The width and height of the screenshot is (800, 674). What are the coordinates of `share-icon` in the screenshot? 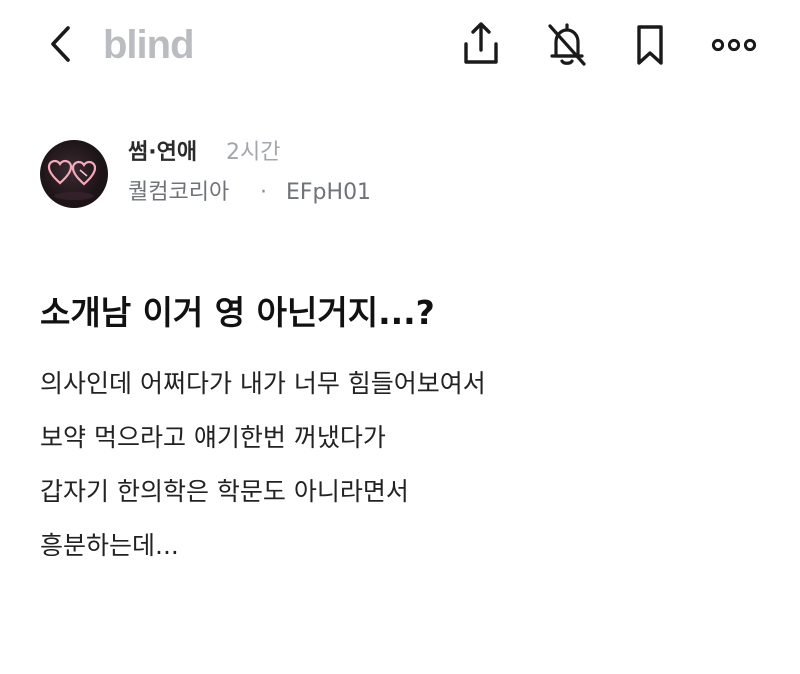 It's located at (481, 43).